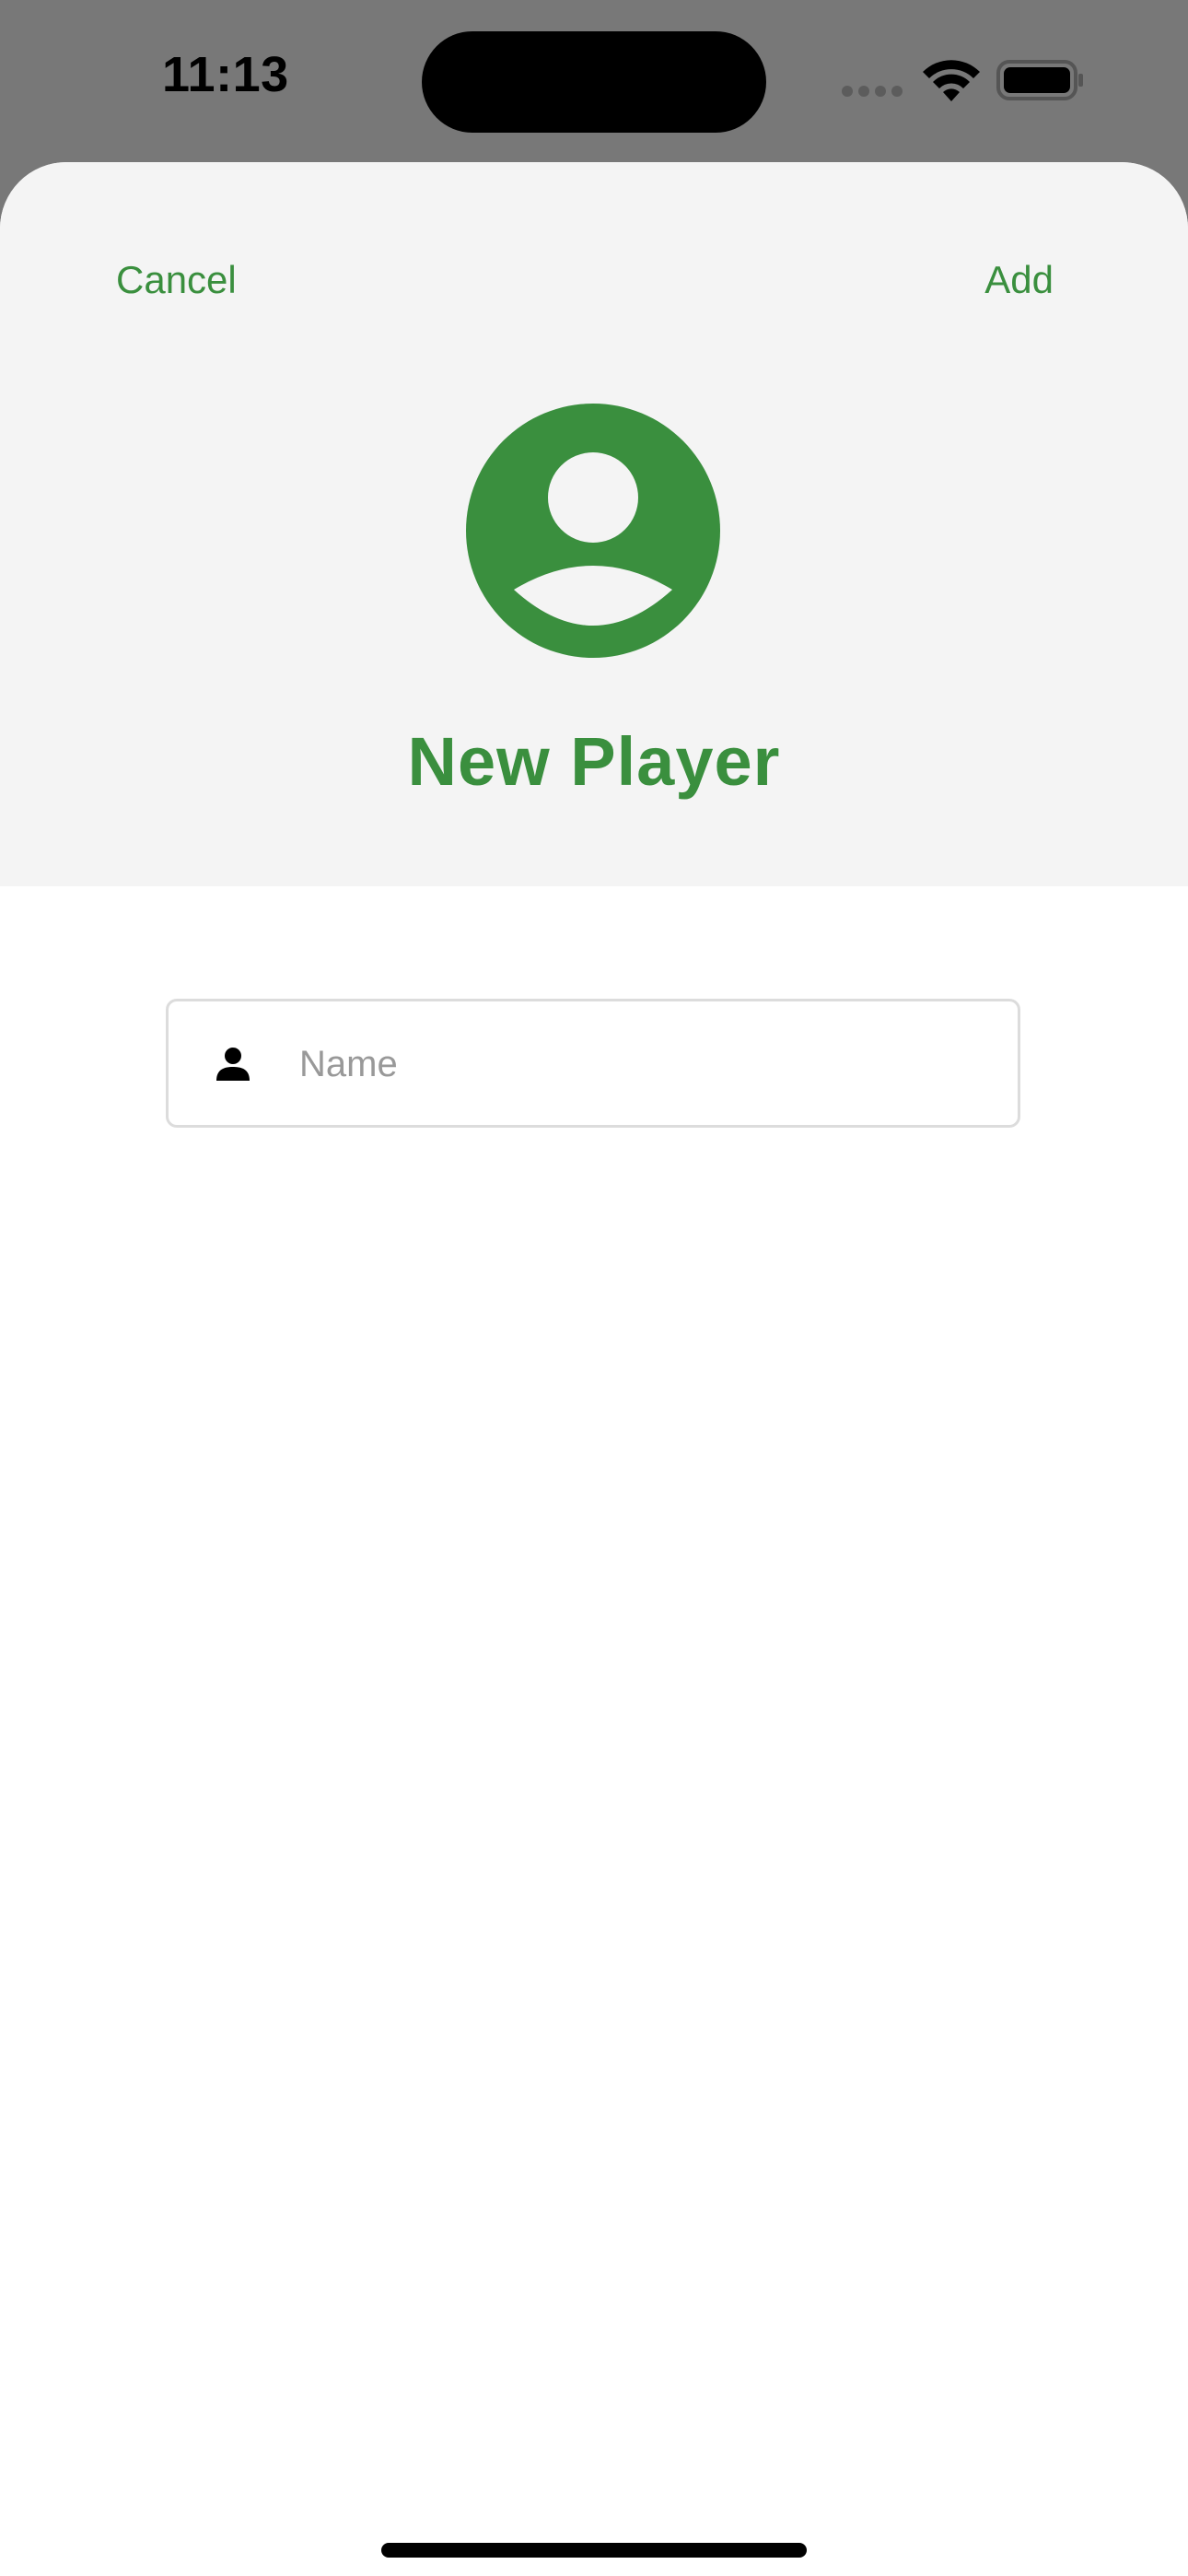  I want to click on person-circle-icon, so click(593, 531).